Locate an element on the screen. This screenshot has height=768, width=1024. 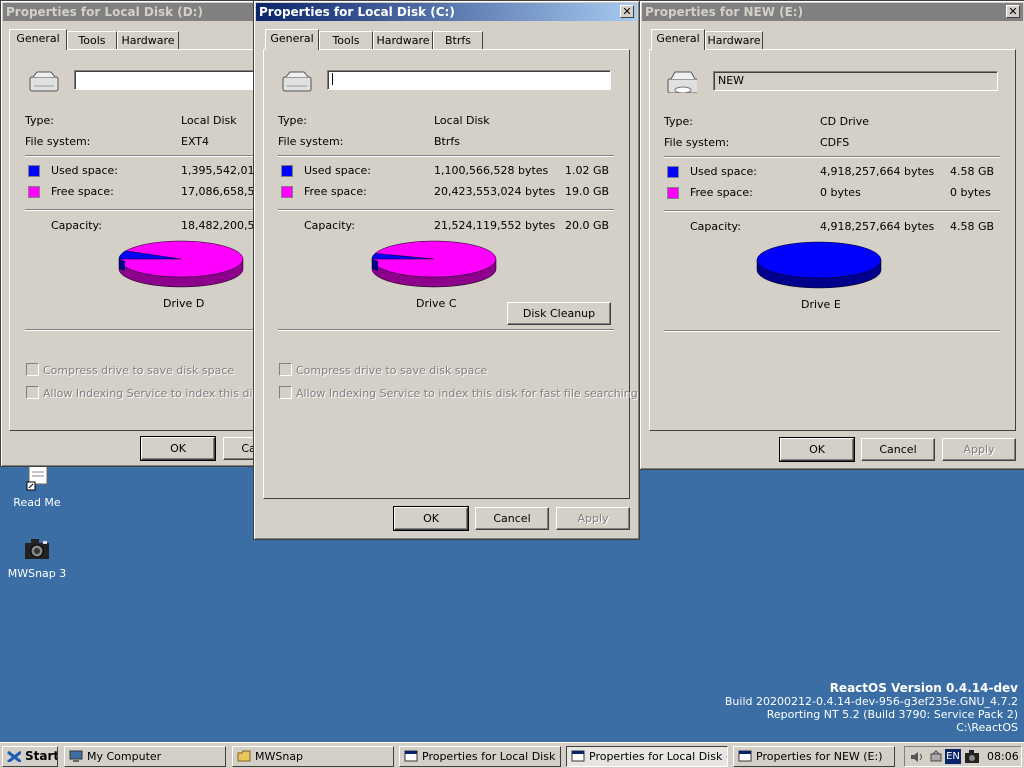
start-label: Start is located at coordinates (41, 756).